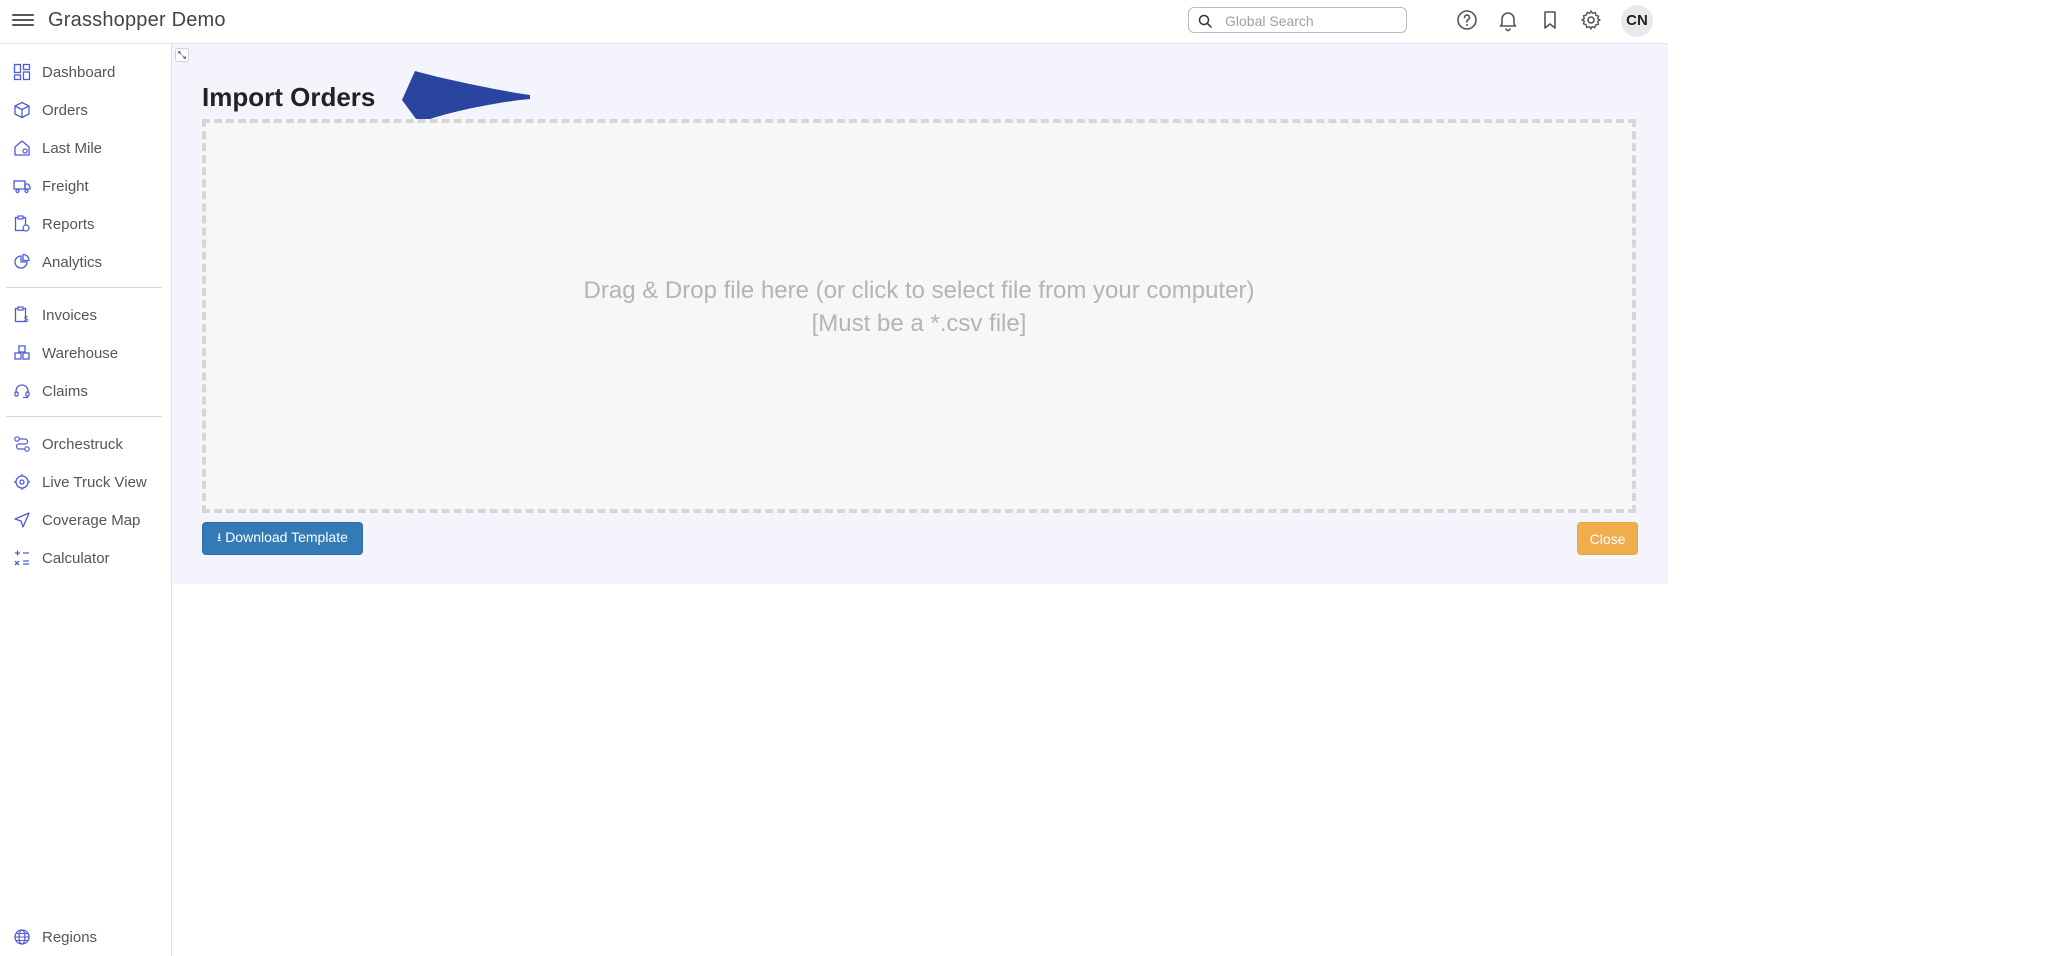 The image size is (2048, 956). What do you see at coordinates (65, 110) in the screenshot?
I see `sidebar-item-label: Orders` at bounding box center [65, 110].